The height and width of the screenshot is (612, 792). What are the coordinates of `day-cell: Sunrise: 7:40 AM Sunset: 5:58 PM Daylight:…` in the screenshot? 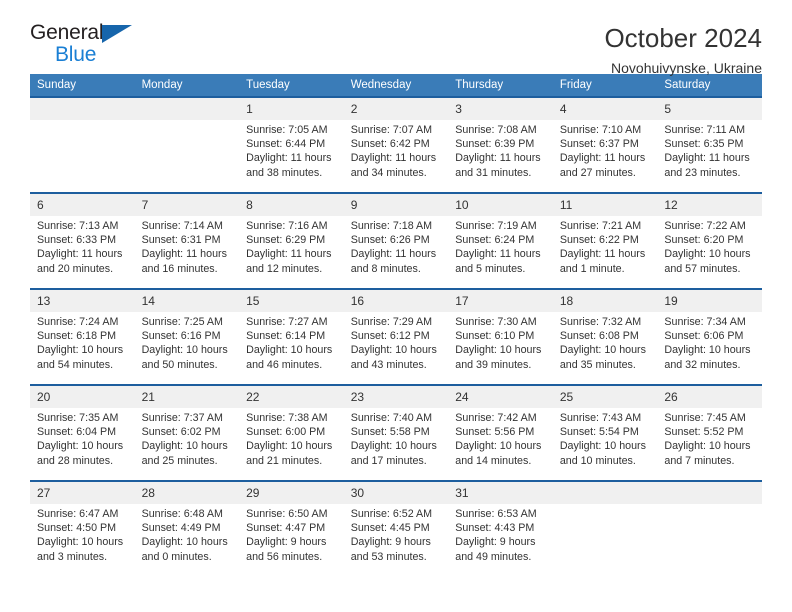 It's located at (396, 444).